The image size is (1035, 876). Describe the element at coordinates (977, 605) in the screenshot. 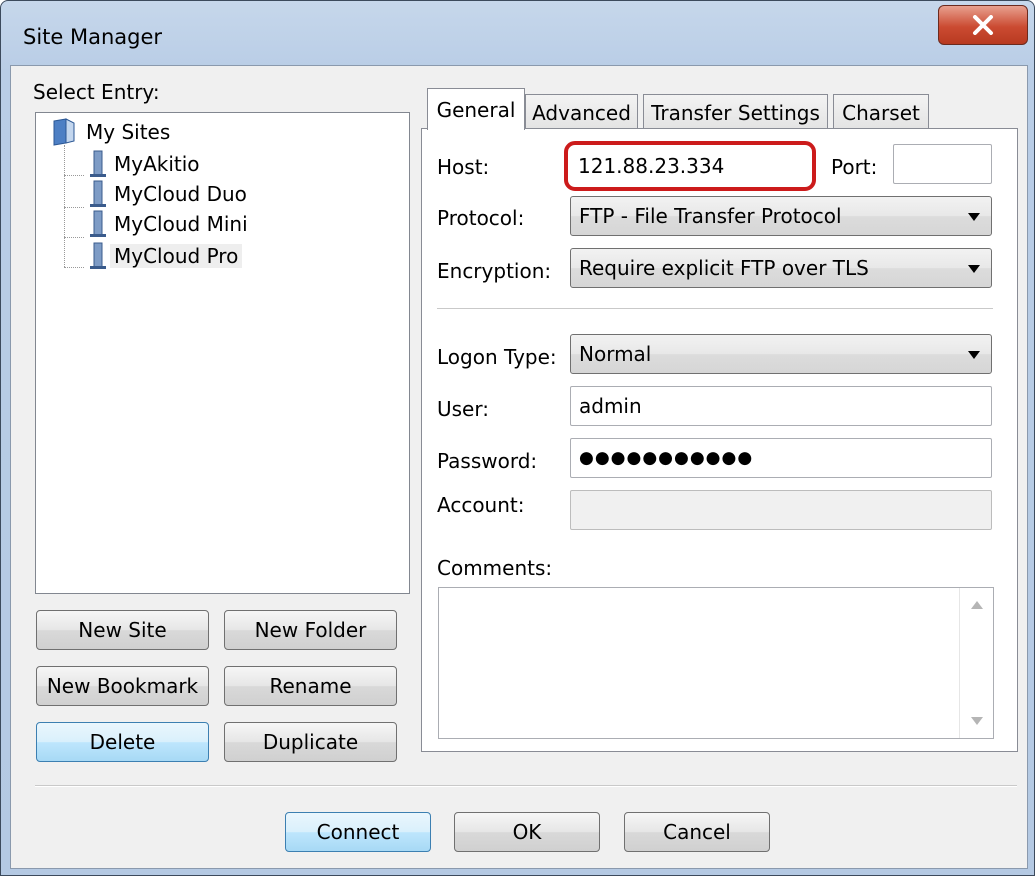

I see `scroll-up-icon` at that location.